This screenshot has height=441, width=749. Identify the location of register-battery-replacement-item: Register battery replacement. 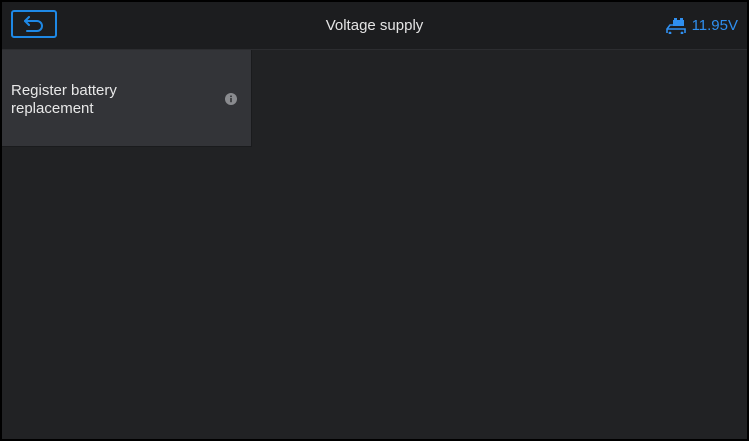
(127, 98).